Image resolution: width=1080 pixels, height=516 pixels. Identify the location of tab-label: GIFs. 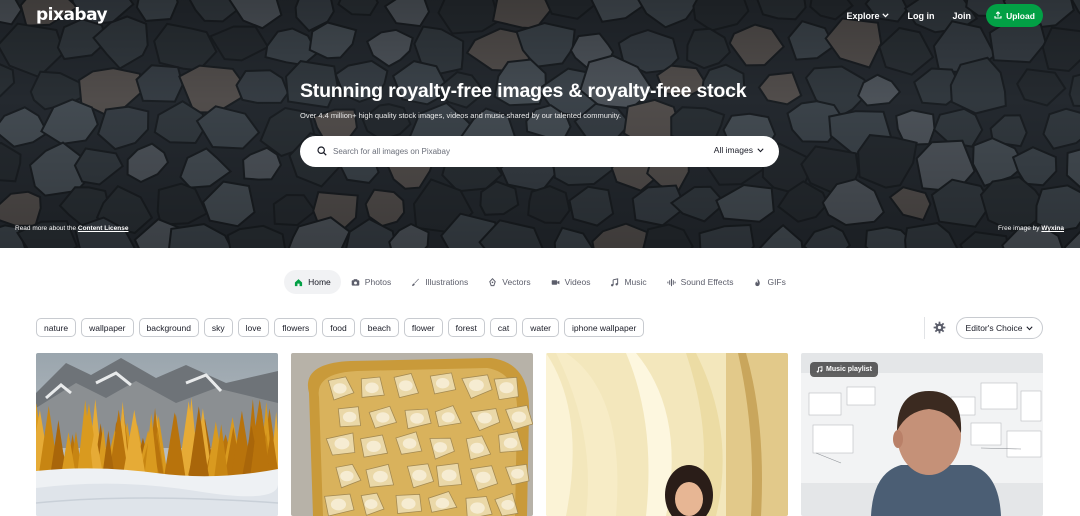
(776, 282).